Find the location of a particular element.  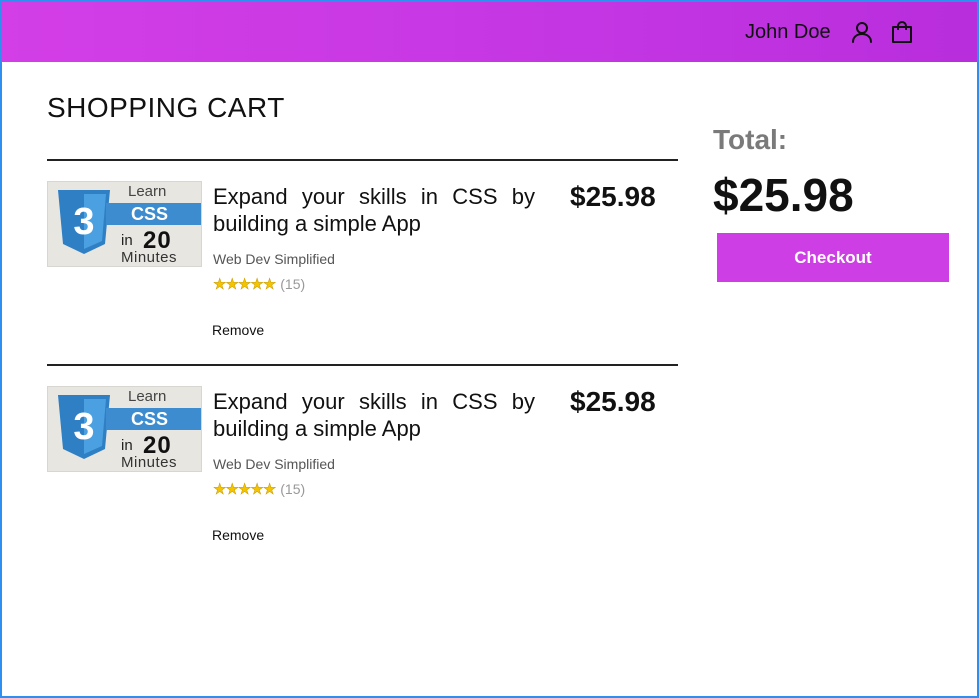

user-icon is located at coordinates (862, 32).